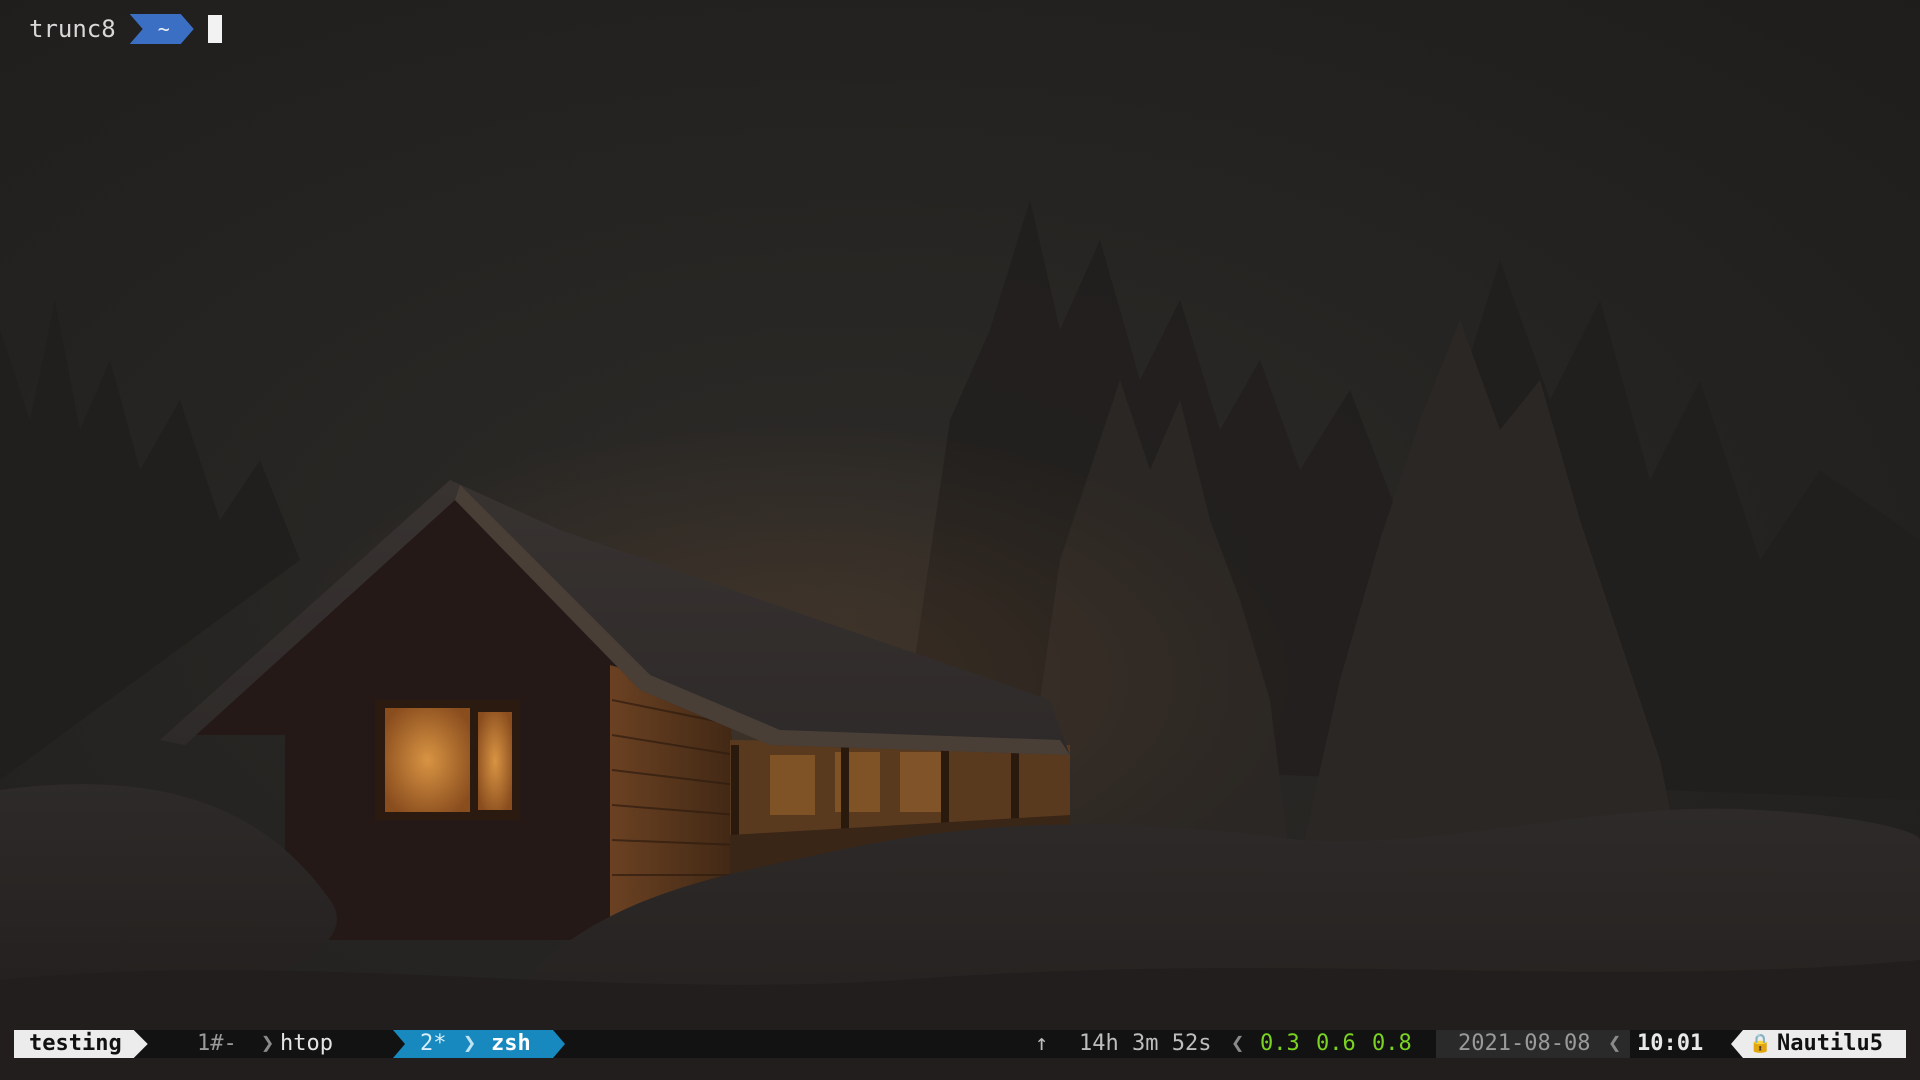  What do you see at coordinates (433, 1044) in the screenshot?
I see `window-2-index: 2*` at bounding box center [433, 1044].